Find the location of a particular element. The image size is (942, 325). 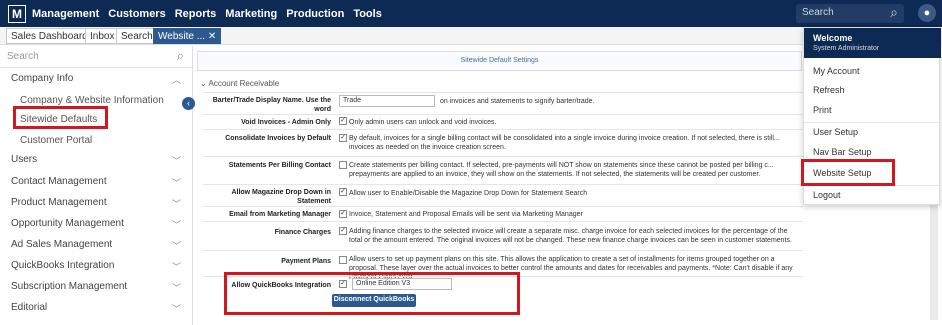

nav-tools: Tools is located at coordinates (367, 14).